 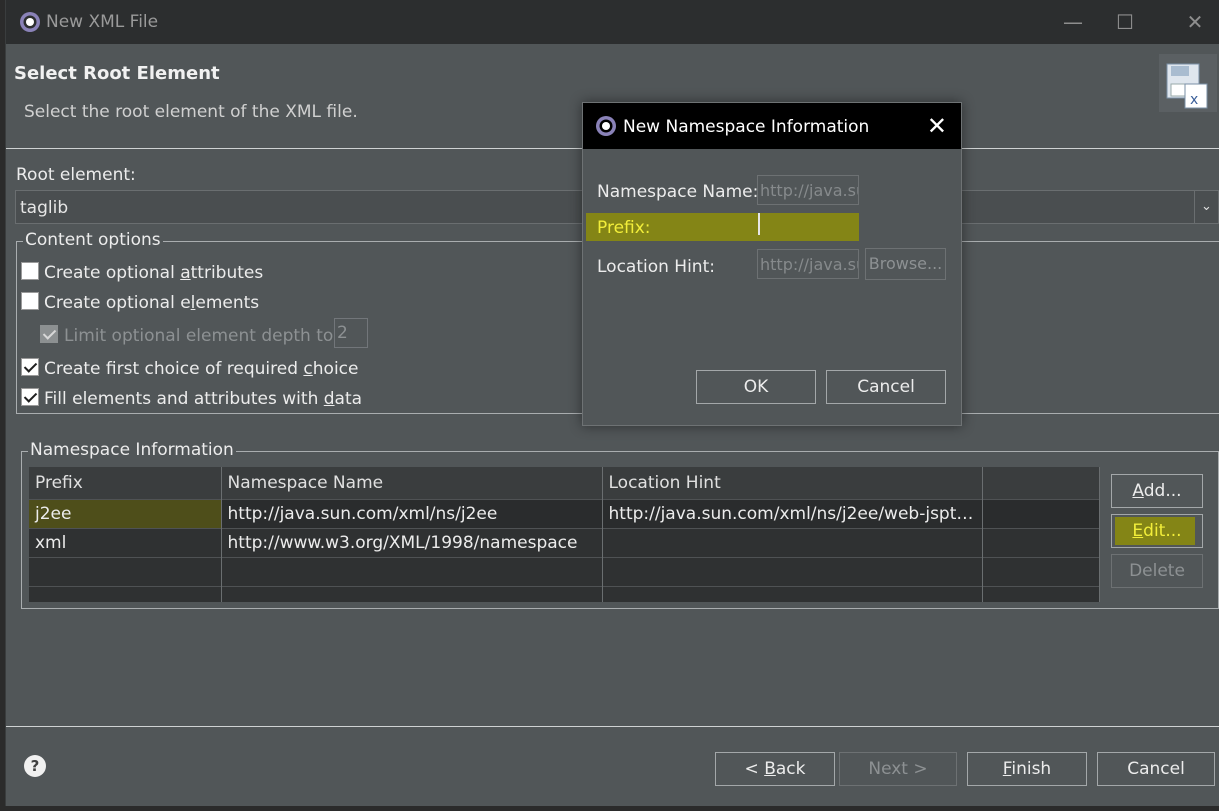 I want to click on finish-button: Finish, so click(x=1027, y=769).